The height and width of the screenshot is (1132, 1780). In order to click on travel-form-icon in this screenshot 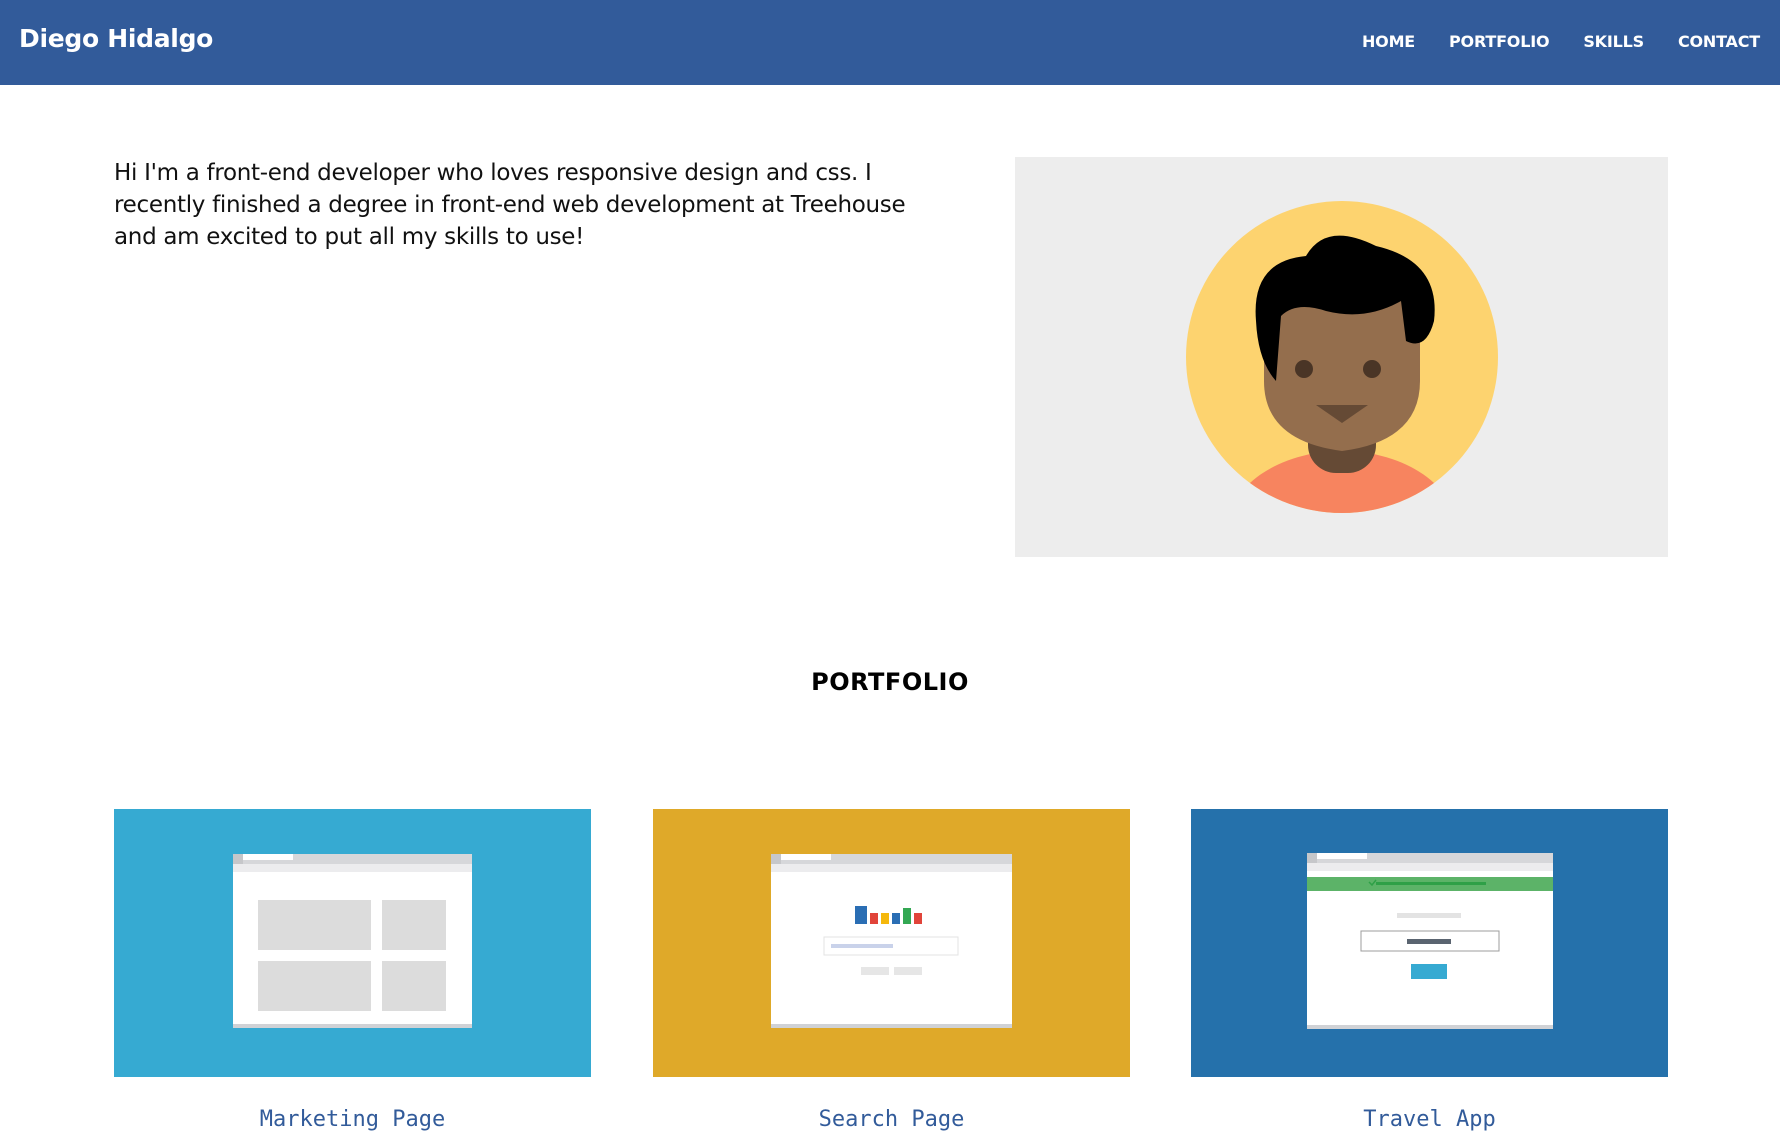, I will do `click(1429, 943)`.